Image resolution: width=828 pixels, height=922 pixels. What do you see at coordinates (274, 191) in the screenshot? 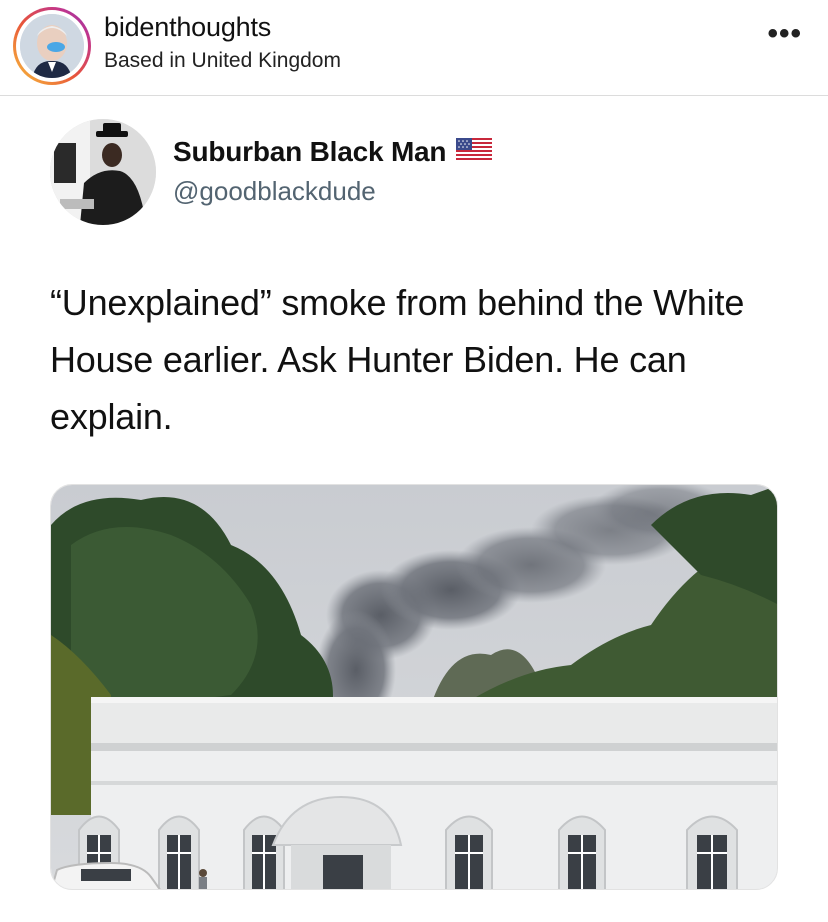
I see `author-handle: @goodblackdude` at bounding box center [274, 191].